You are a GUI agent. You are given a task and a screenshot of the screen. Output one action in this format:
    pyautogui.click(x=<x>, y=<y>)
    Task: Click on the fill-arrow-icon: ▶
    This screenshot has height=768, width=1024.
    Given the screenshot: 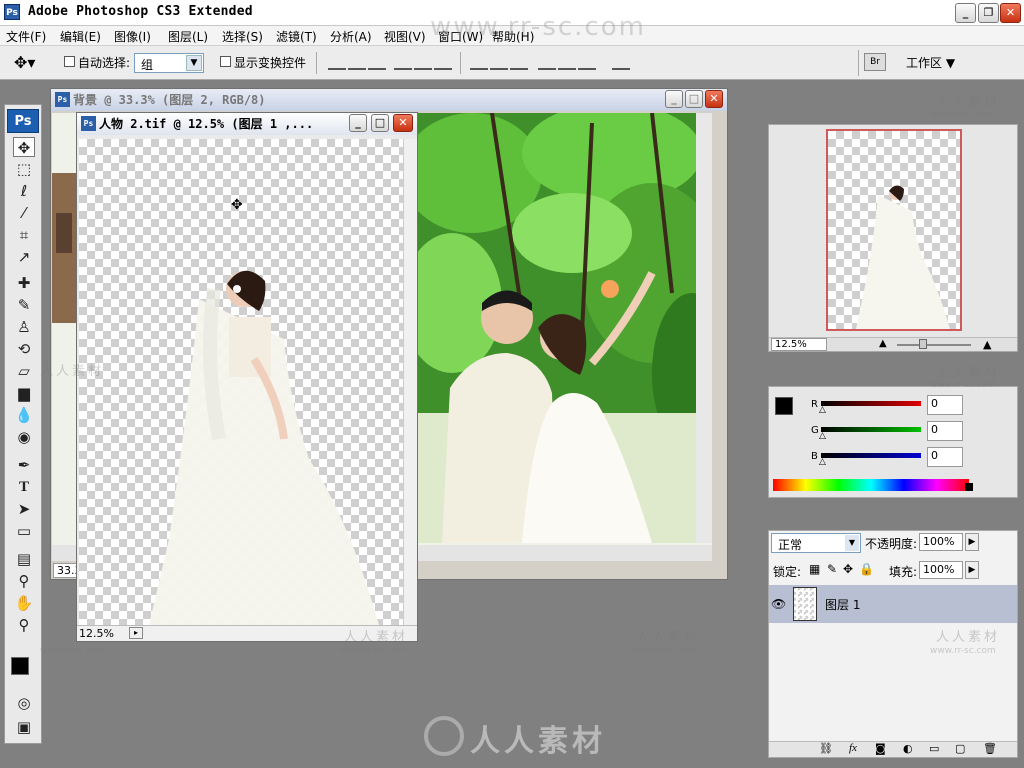 What is the action you would take?
    pyautogui.click(x=972, y=570)
    